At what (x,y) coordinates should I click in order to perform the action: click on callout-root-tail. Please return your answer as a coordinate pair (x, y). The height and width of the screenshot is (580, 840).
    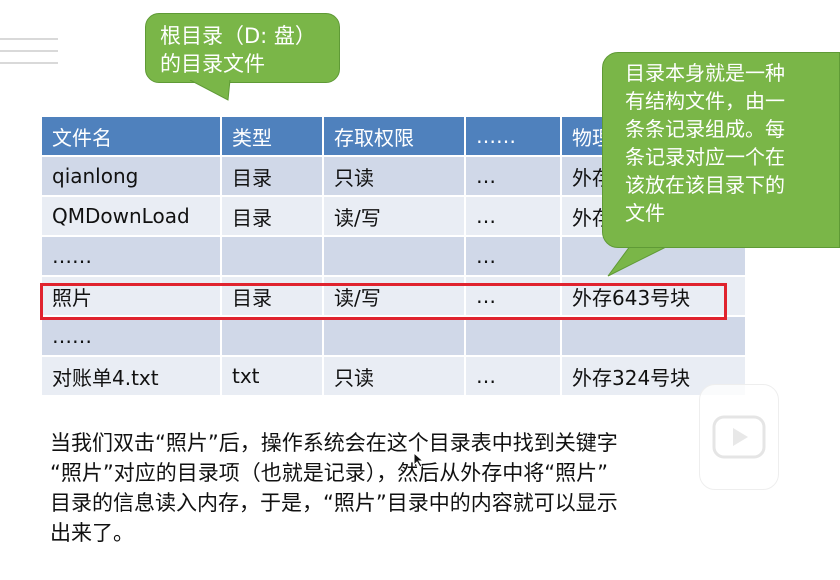
    Looking at the image, I should click on (210, 90).